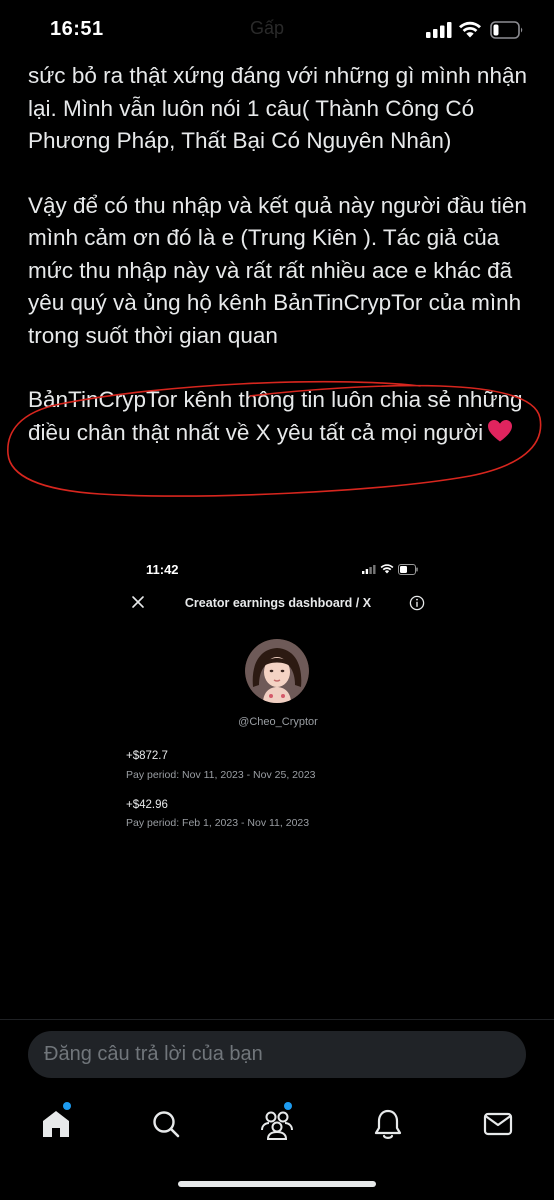  Describe the element at coordinates (288, 1106) in the screenshot. I see `communities-badge-dot` at that location.